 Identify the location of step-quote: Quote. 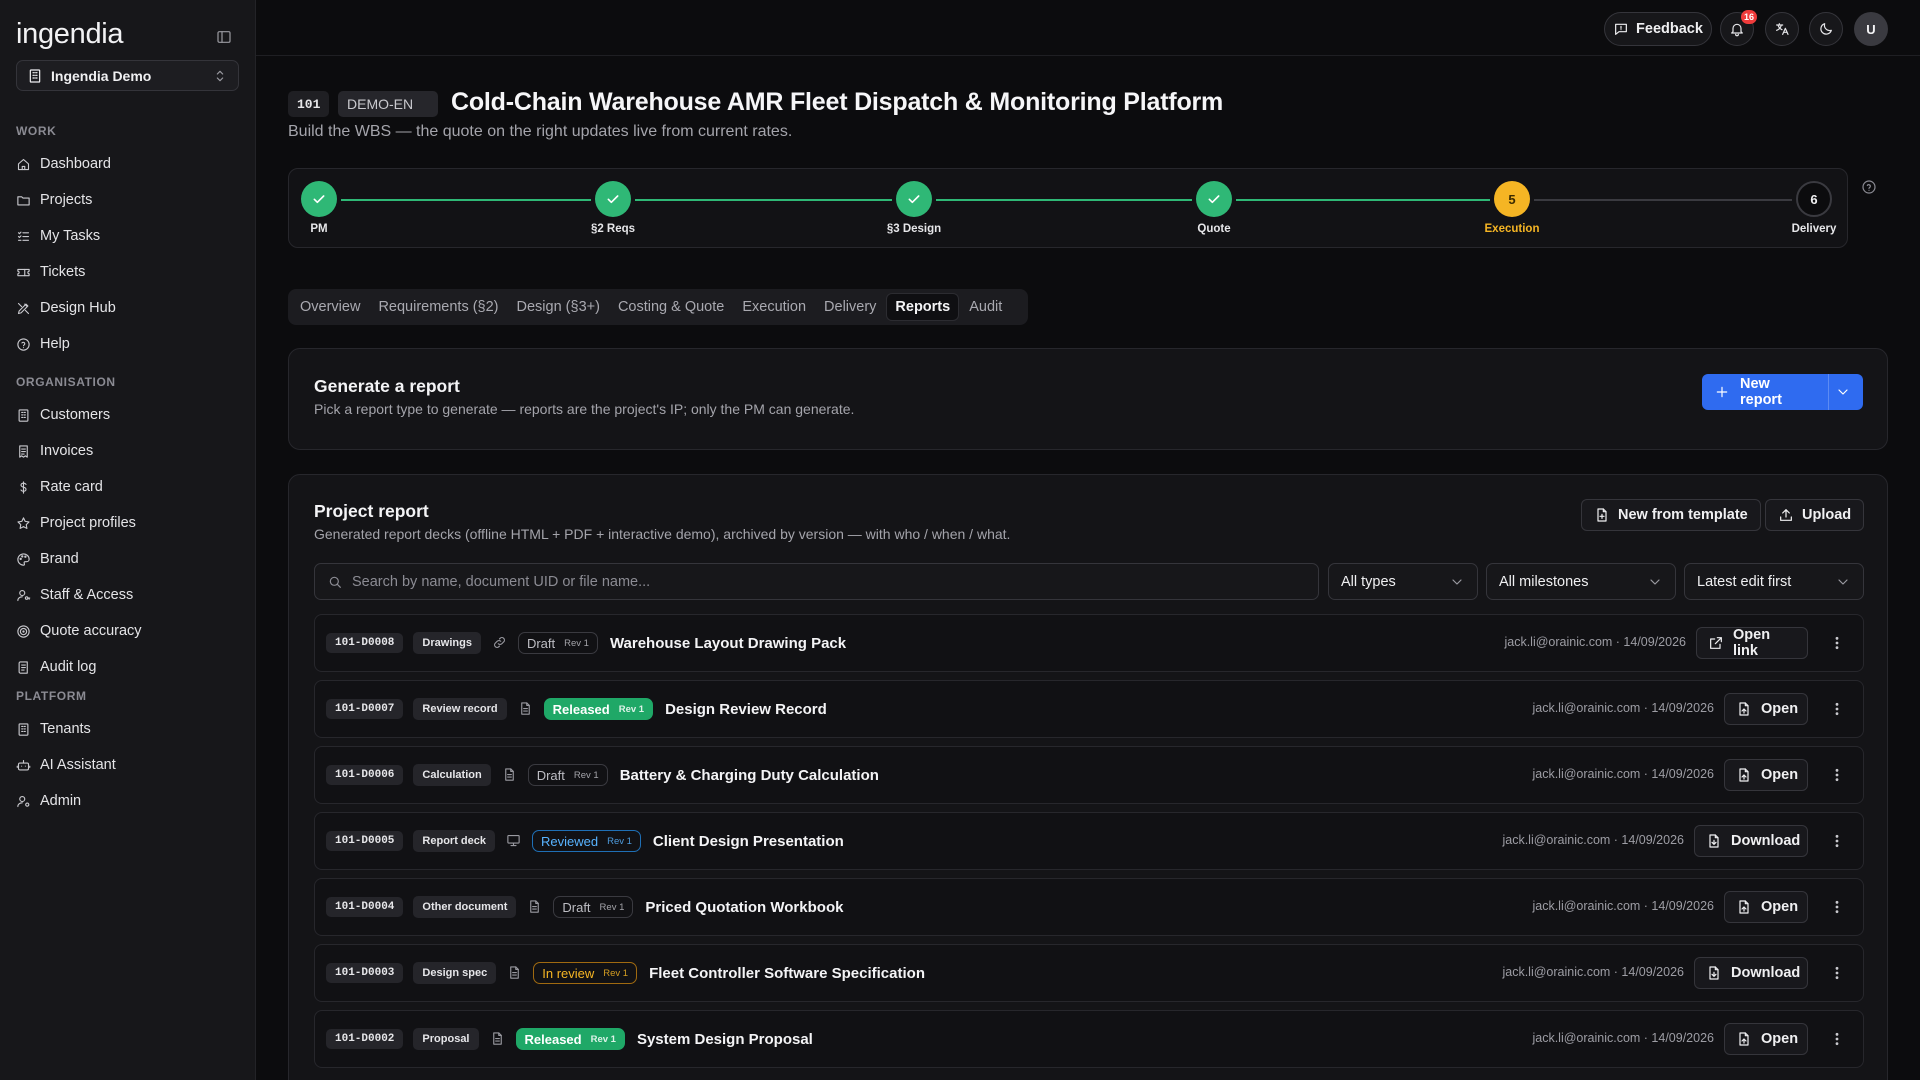
(1214, 208).